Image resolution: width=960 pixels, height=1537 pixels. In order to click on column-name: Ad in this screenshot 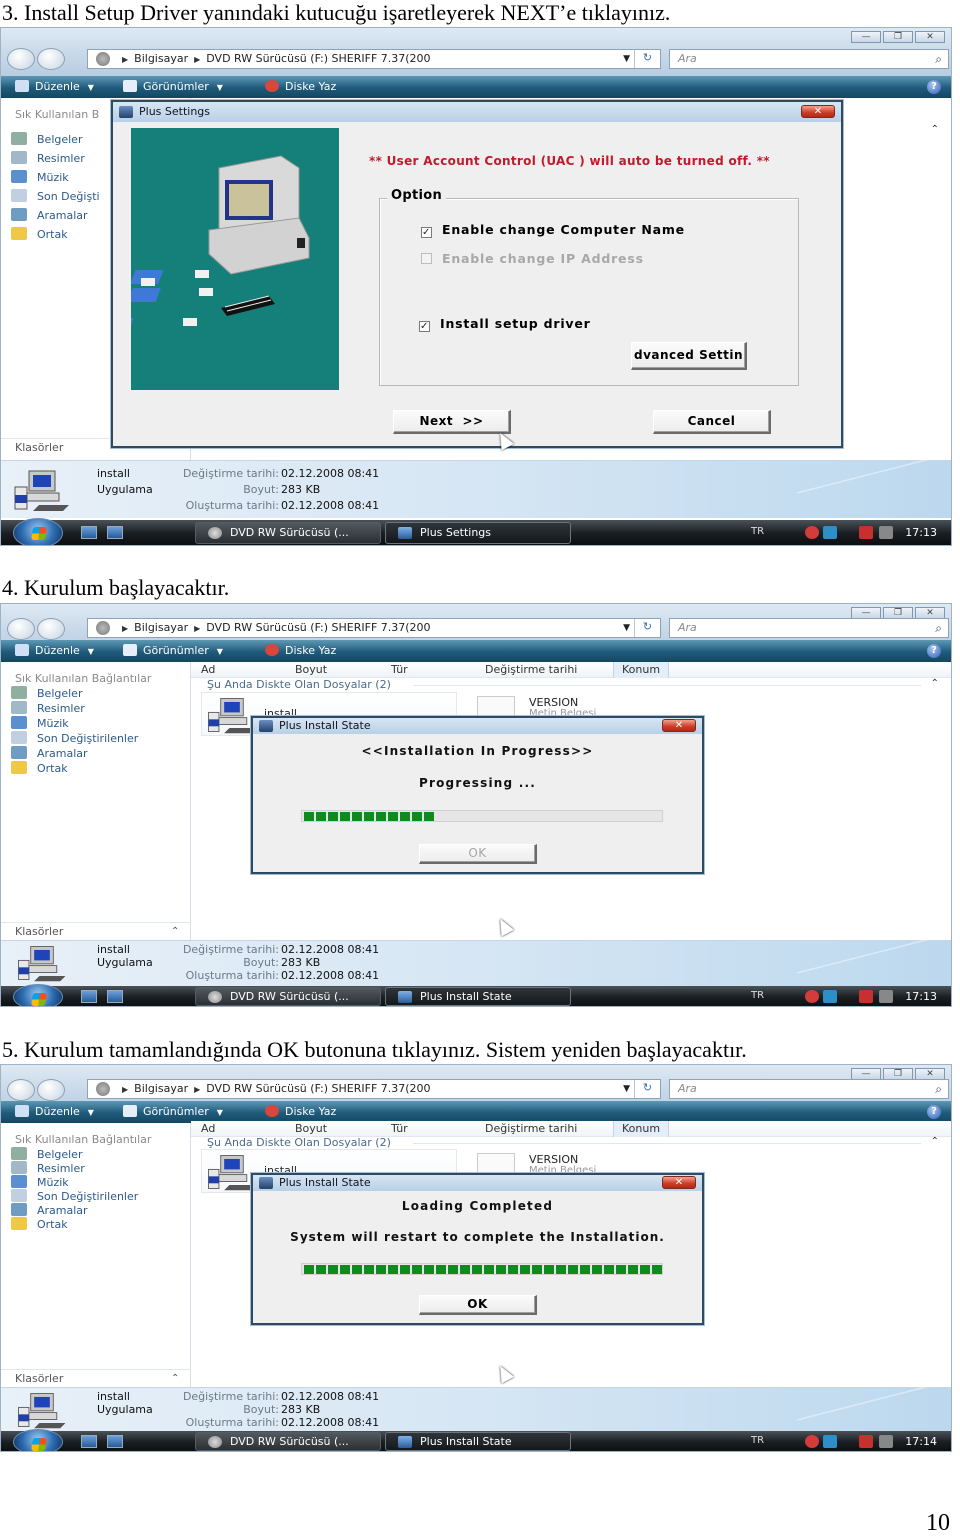, I will do `click(208, 669)`.